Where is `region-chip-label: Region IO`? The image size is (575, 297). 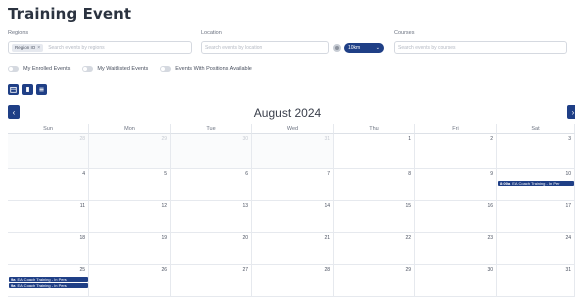 region-chip-label: Region IO is located at coordinates (25, 47).